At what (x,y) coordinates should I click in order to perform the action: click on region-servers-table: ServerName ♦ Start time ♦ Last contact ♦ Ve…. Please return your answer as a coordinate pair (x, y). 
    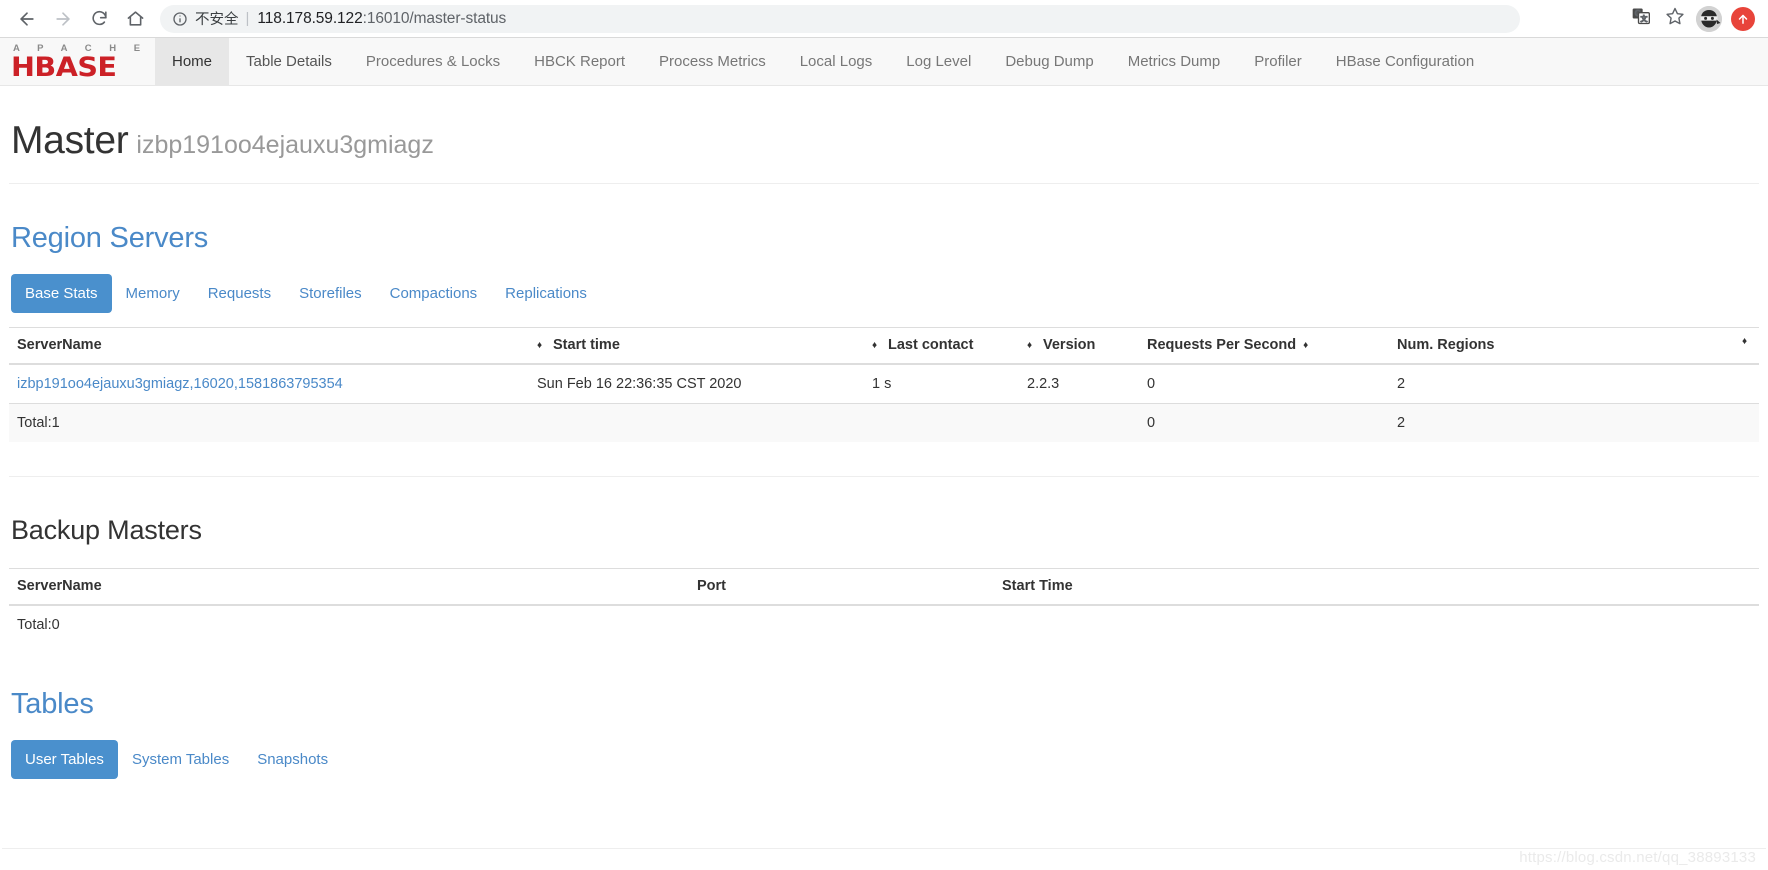
    Looking at the image, I should click on (884, 384).